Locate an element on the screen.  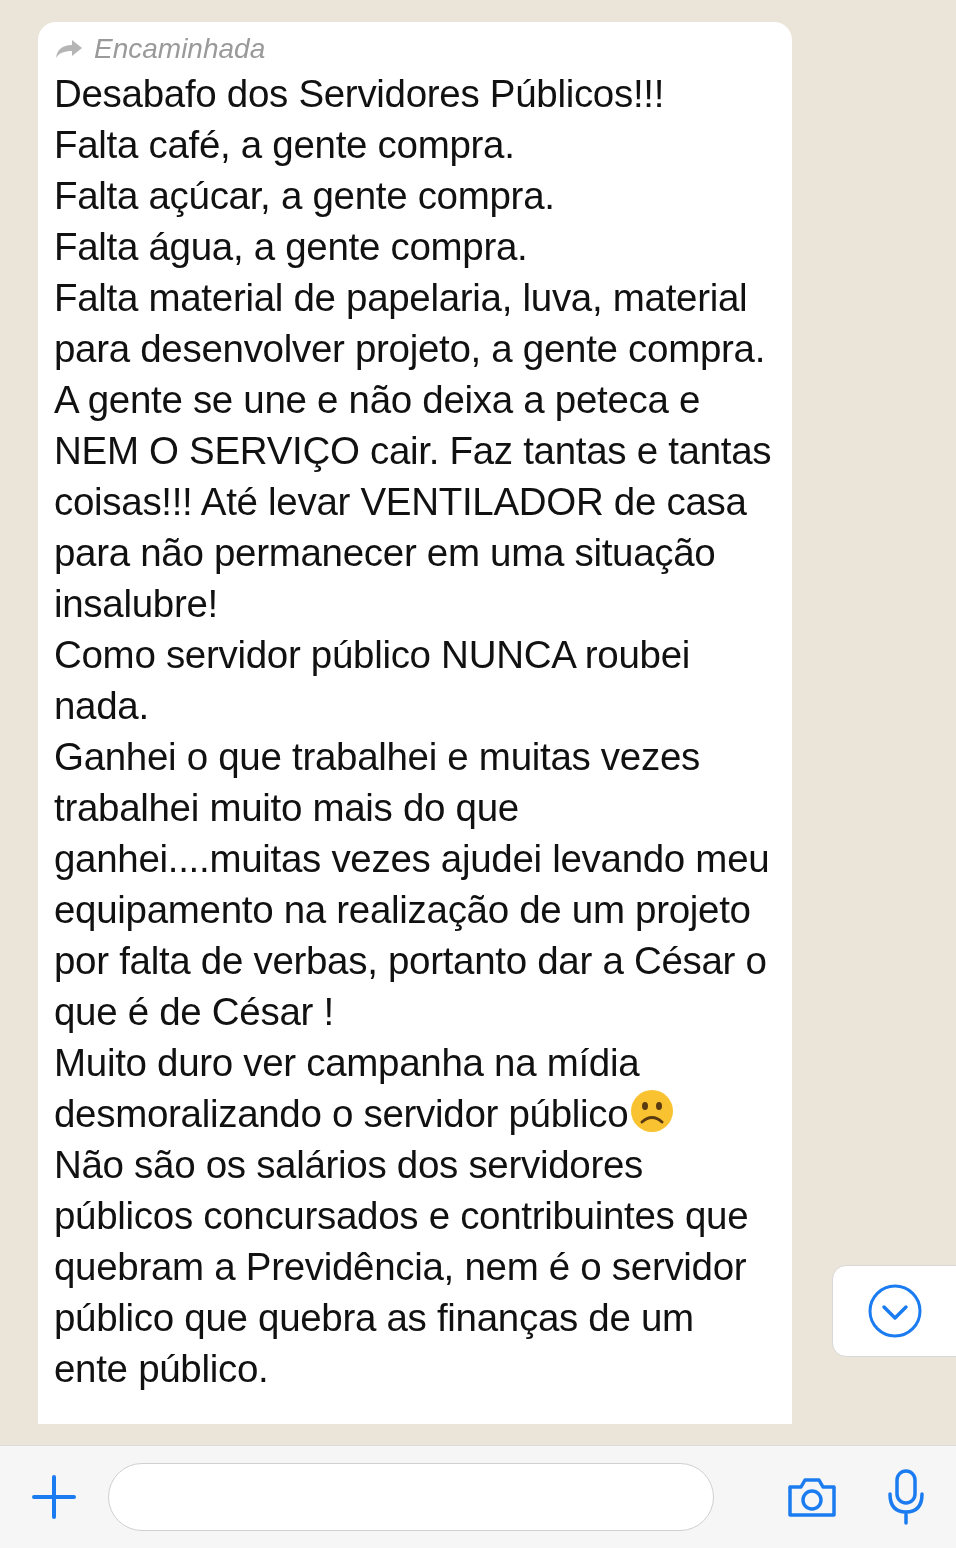
message-text: Como servidor público NUNCA roubei nada. is located at coordinates (372, 680).